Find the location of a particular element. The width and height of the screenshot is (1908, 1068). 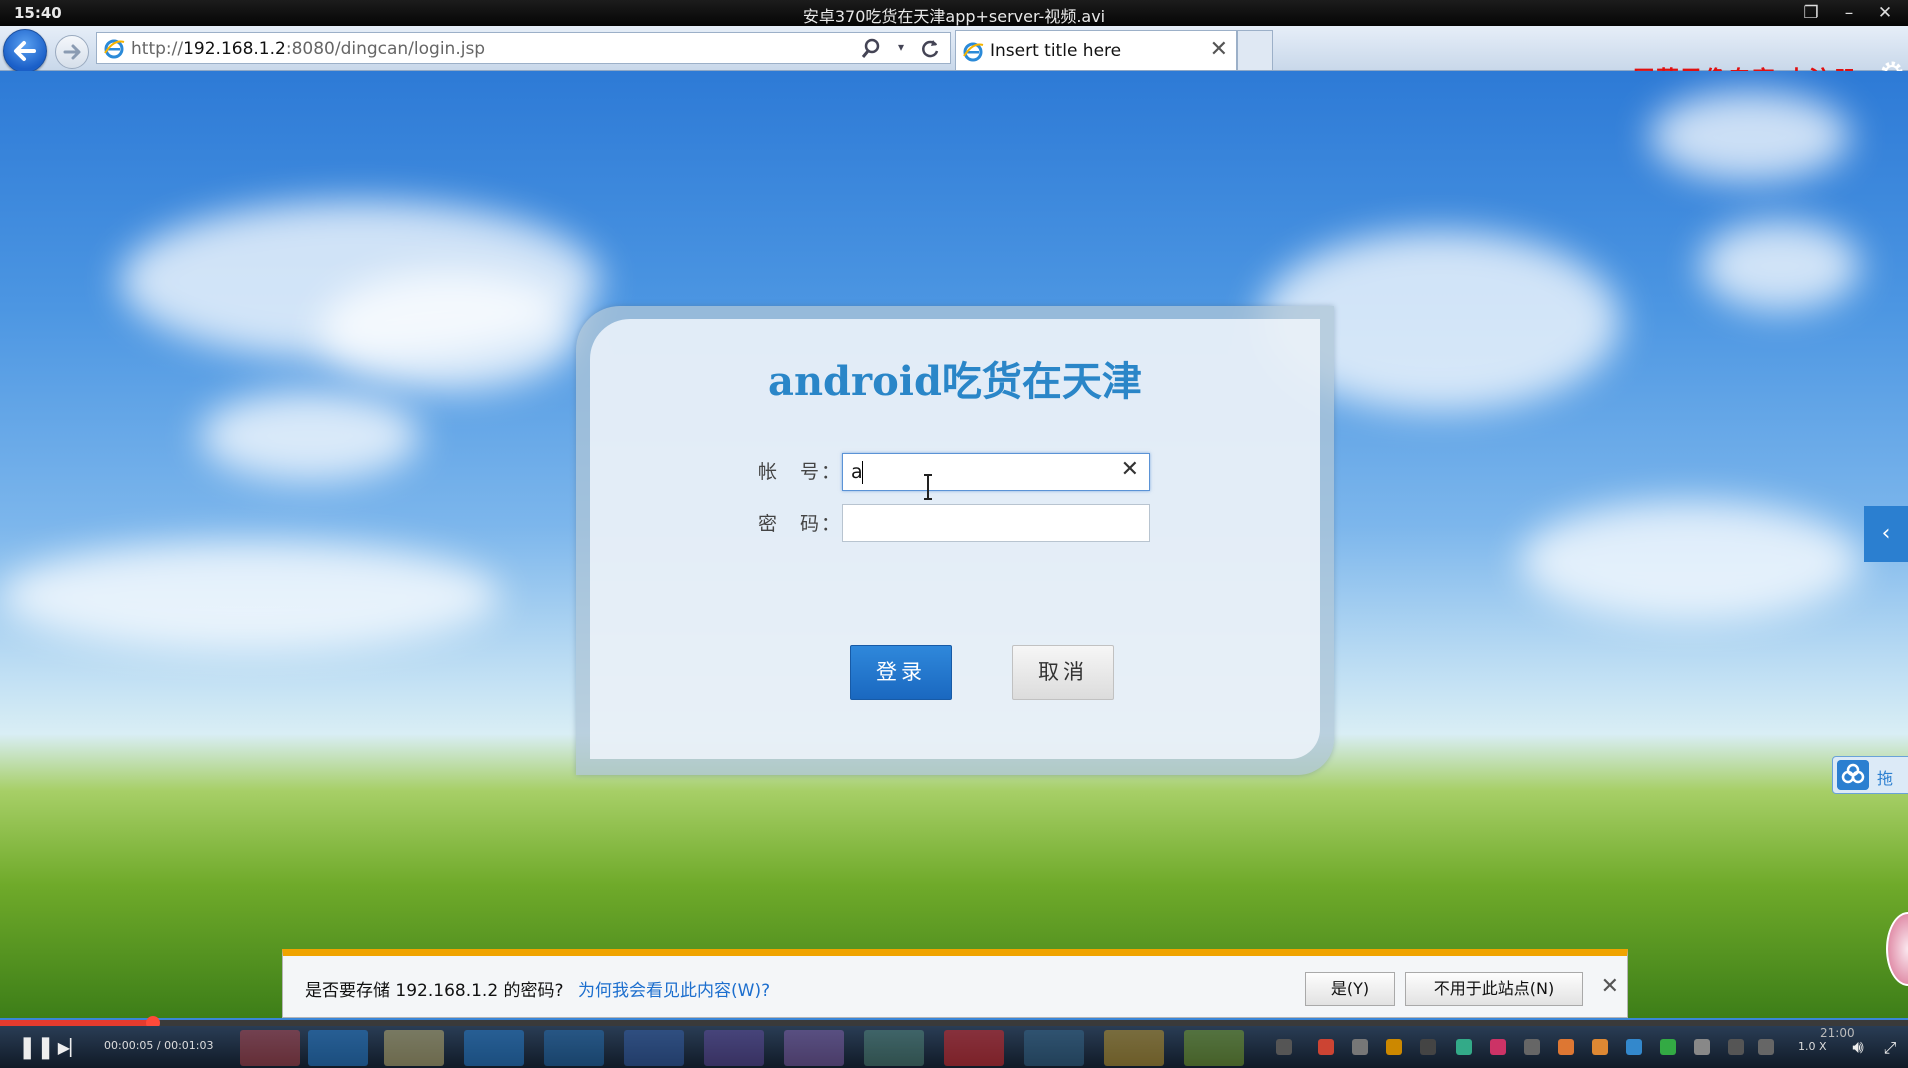

player-title-bar: 15:40 安卓370吃货在天津app+server-视频.avi ❐ – ✕ is located at coordinates (954, 13).